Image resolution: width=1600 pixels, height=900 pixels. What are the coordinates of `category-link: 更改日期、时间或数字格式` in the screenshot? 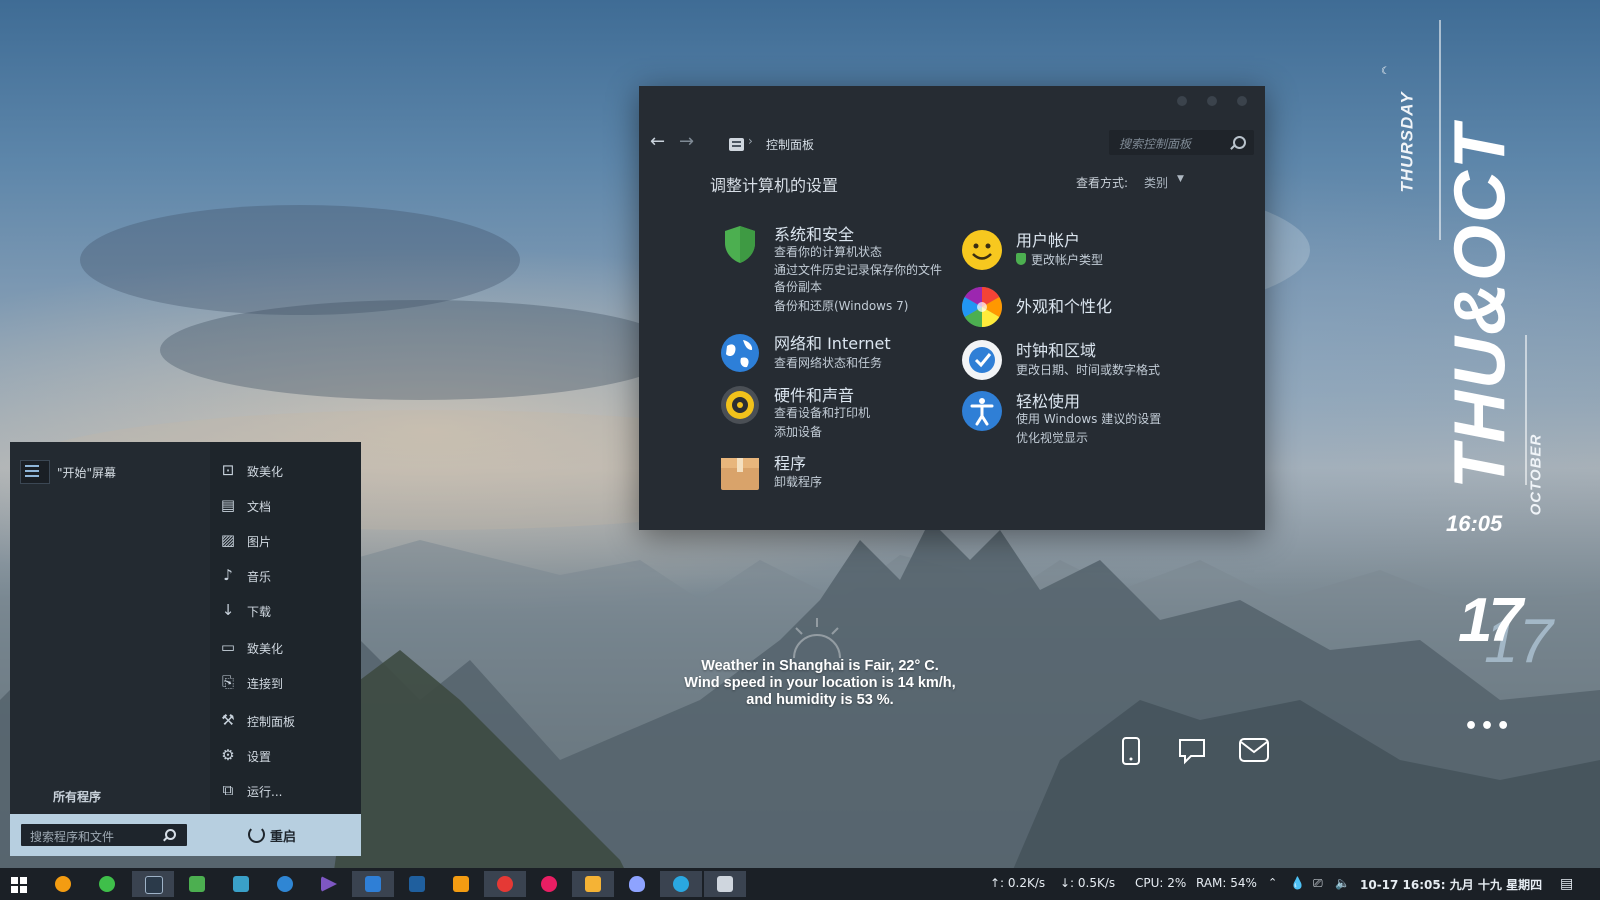 It's located at (1088, 369).